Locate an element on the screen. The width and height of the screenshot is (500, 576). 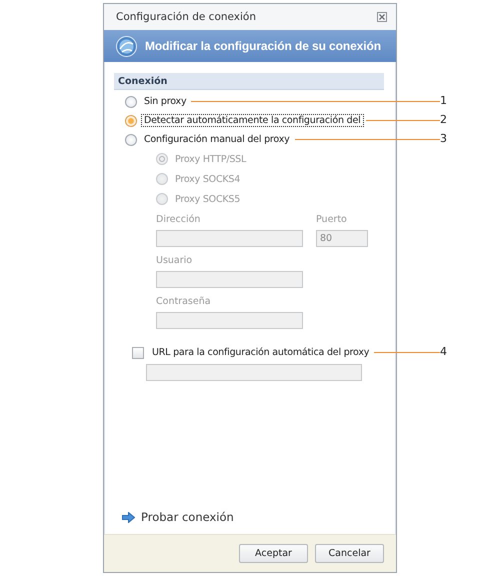
checkbox-label: URL para la configuración automática del proxy is located at coordinates (260, 352).